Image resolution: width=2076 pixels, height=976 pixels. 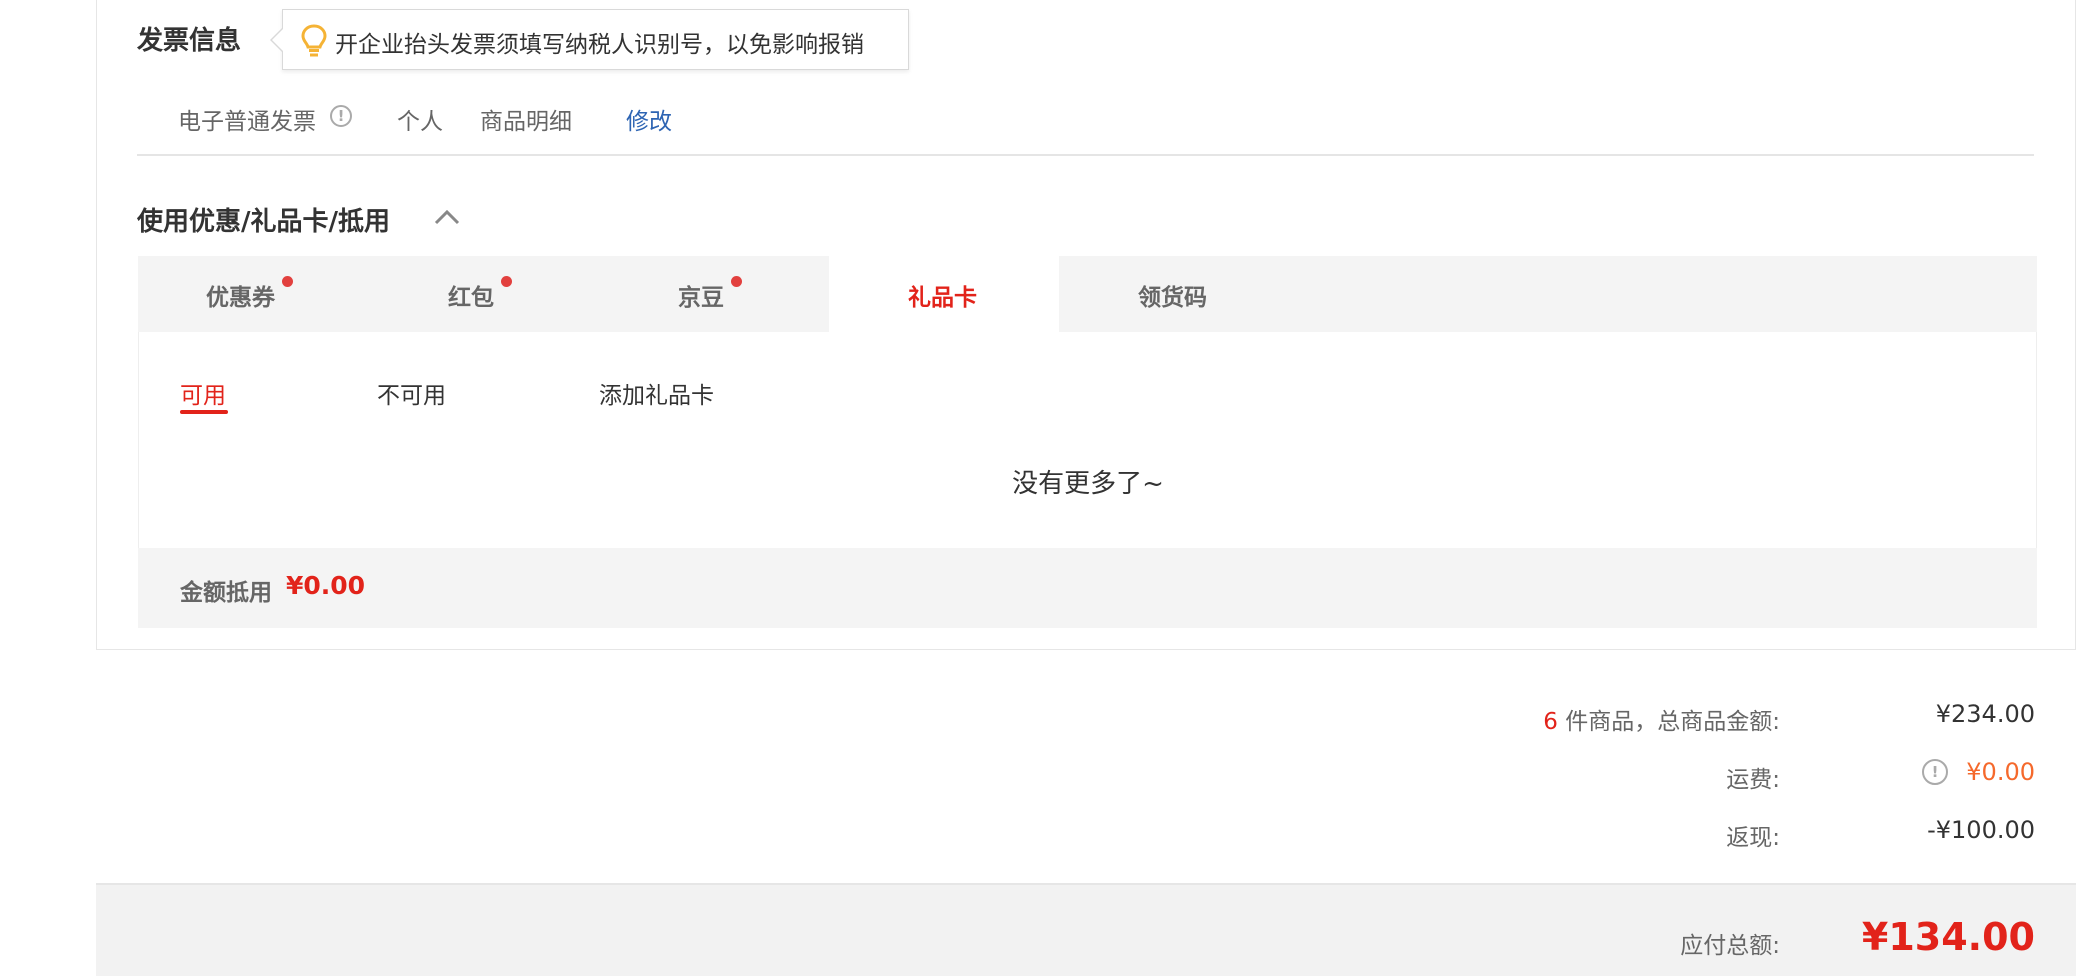 What do you see at coordinates (1088, 484) in the screenshot?
I see `empty-message: 没有更多了~` at bounding box center [1088, 484].